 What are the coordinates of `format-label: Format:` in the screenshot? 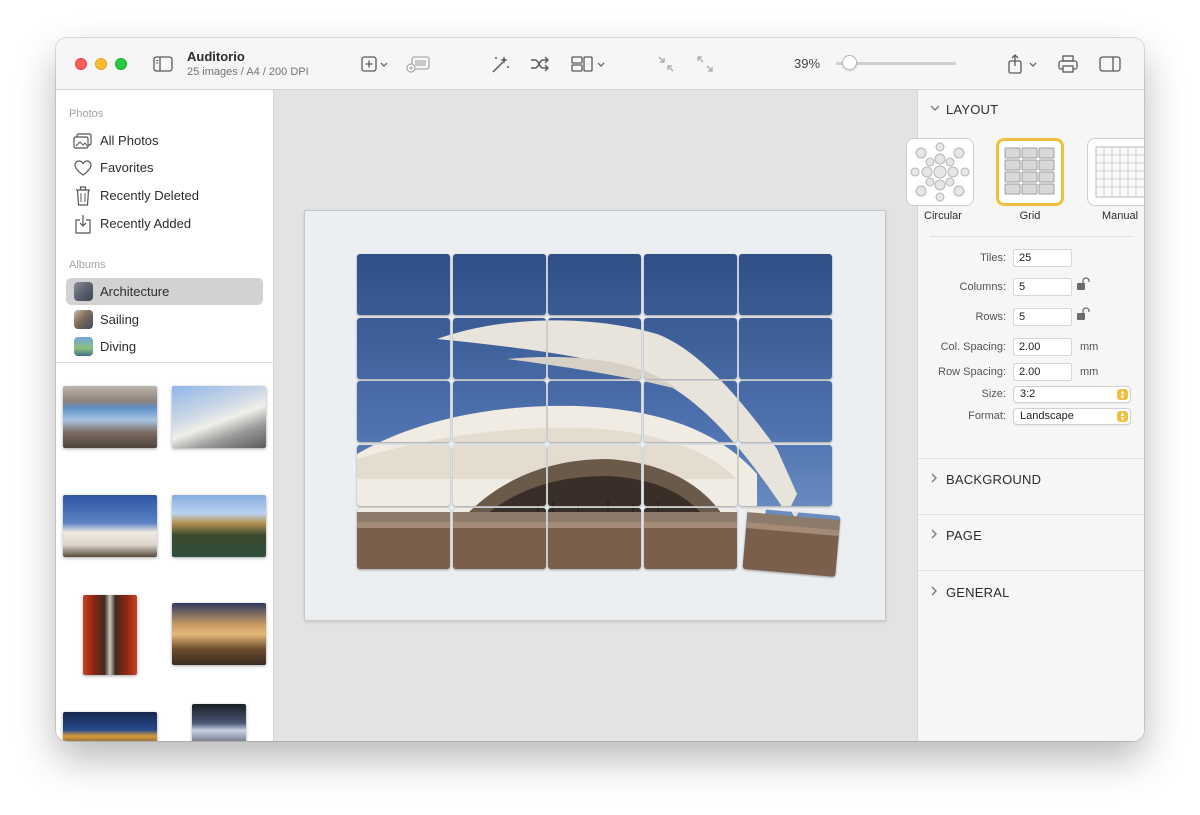 It's located at (987, 416).